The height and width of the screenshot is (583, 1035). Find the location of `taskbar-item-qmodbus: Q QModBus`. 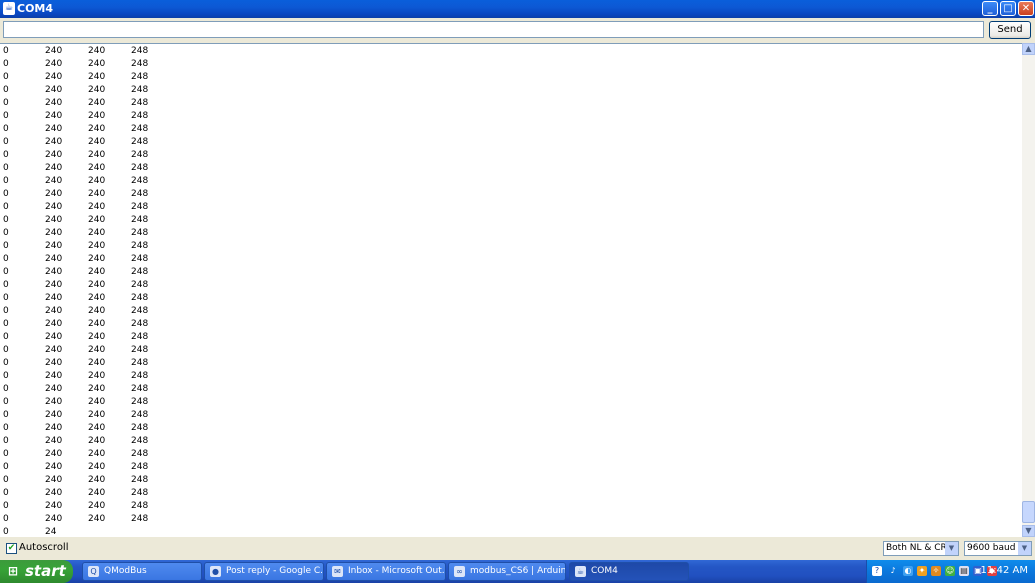

taskbar-item-qmodbus: Q QModBus is located at coordinates (142, 571).